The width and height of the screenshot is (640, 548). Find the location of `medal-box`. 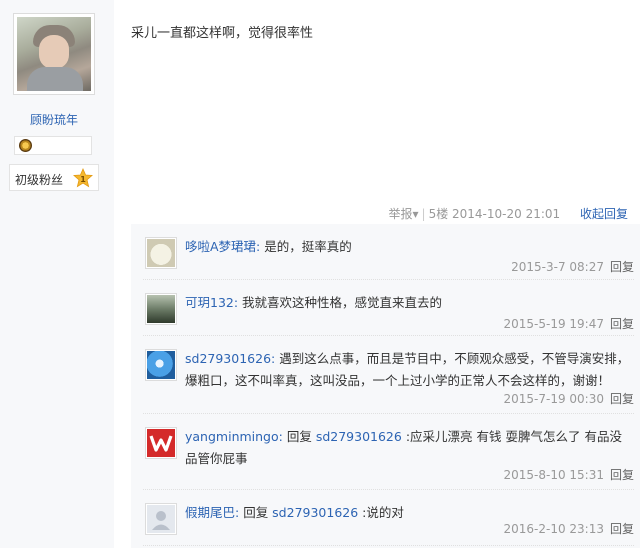

medal-box is located at coordinates (53, 145).